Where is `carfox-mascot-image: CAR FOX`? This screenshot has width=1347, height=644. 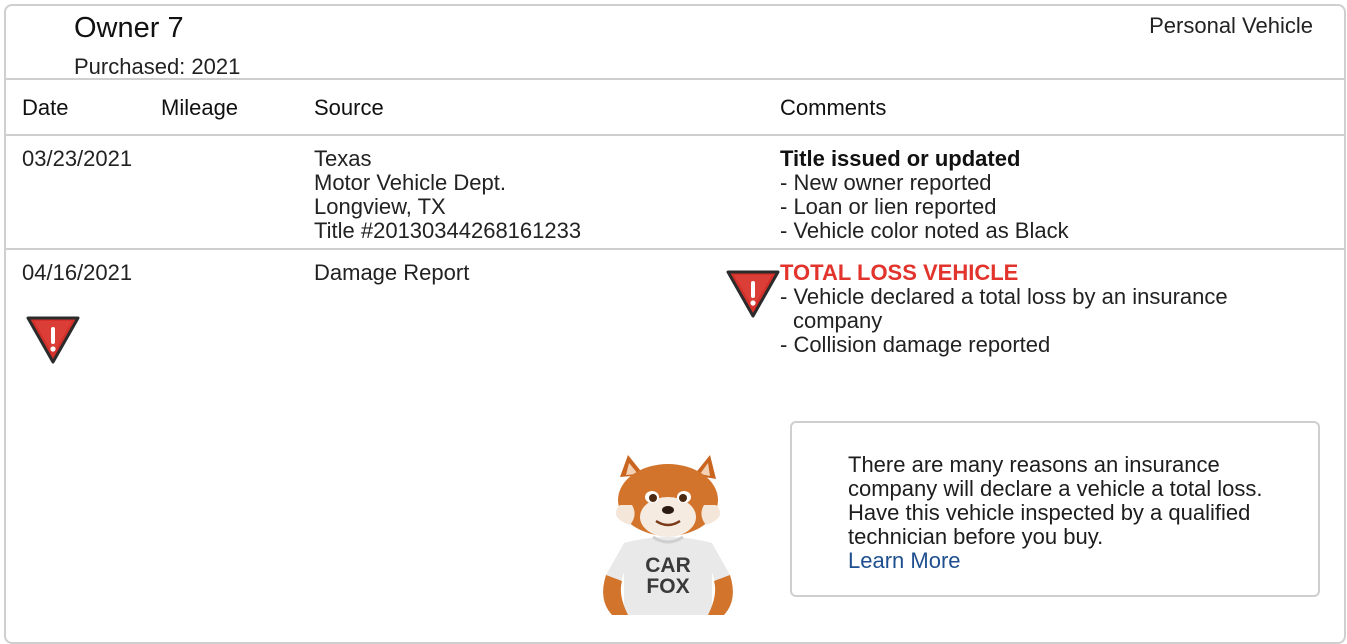 carfox-mascot-image: CAR FOX is located at coordinates (668, 537).